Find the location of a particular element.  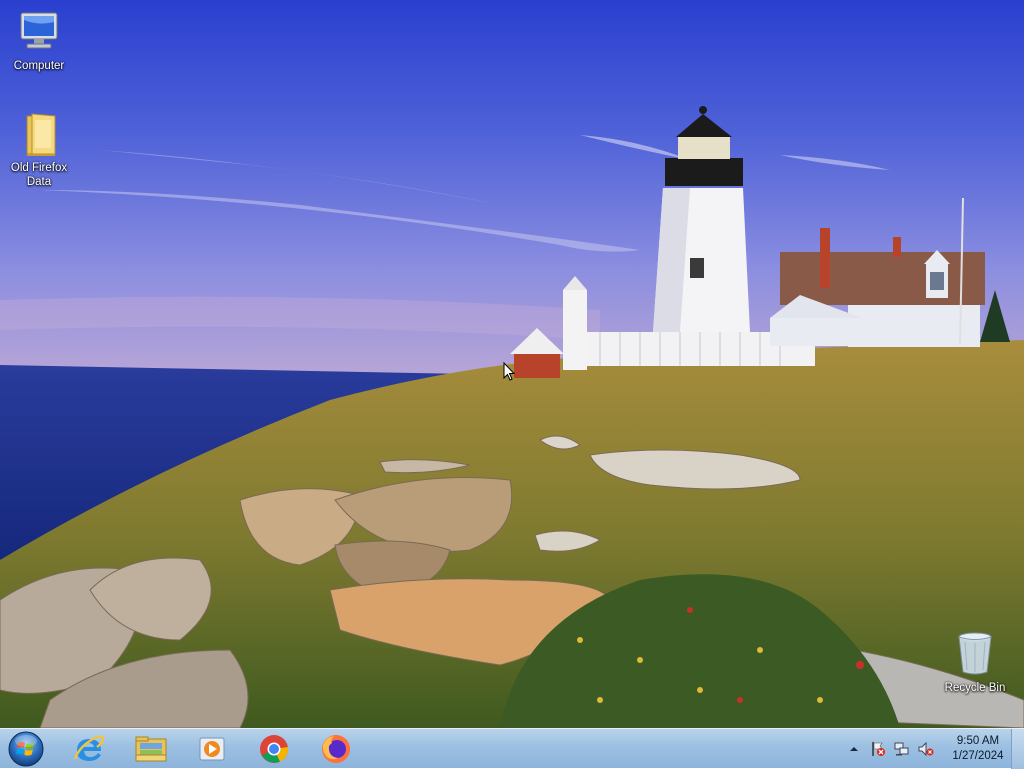

firefox-icon is located at coordinates (336, 749).